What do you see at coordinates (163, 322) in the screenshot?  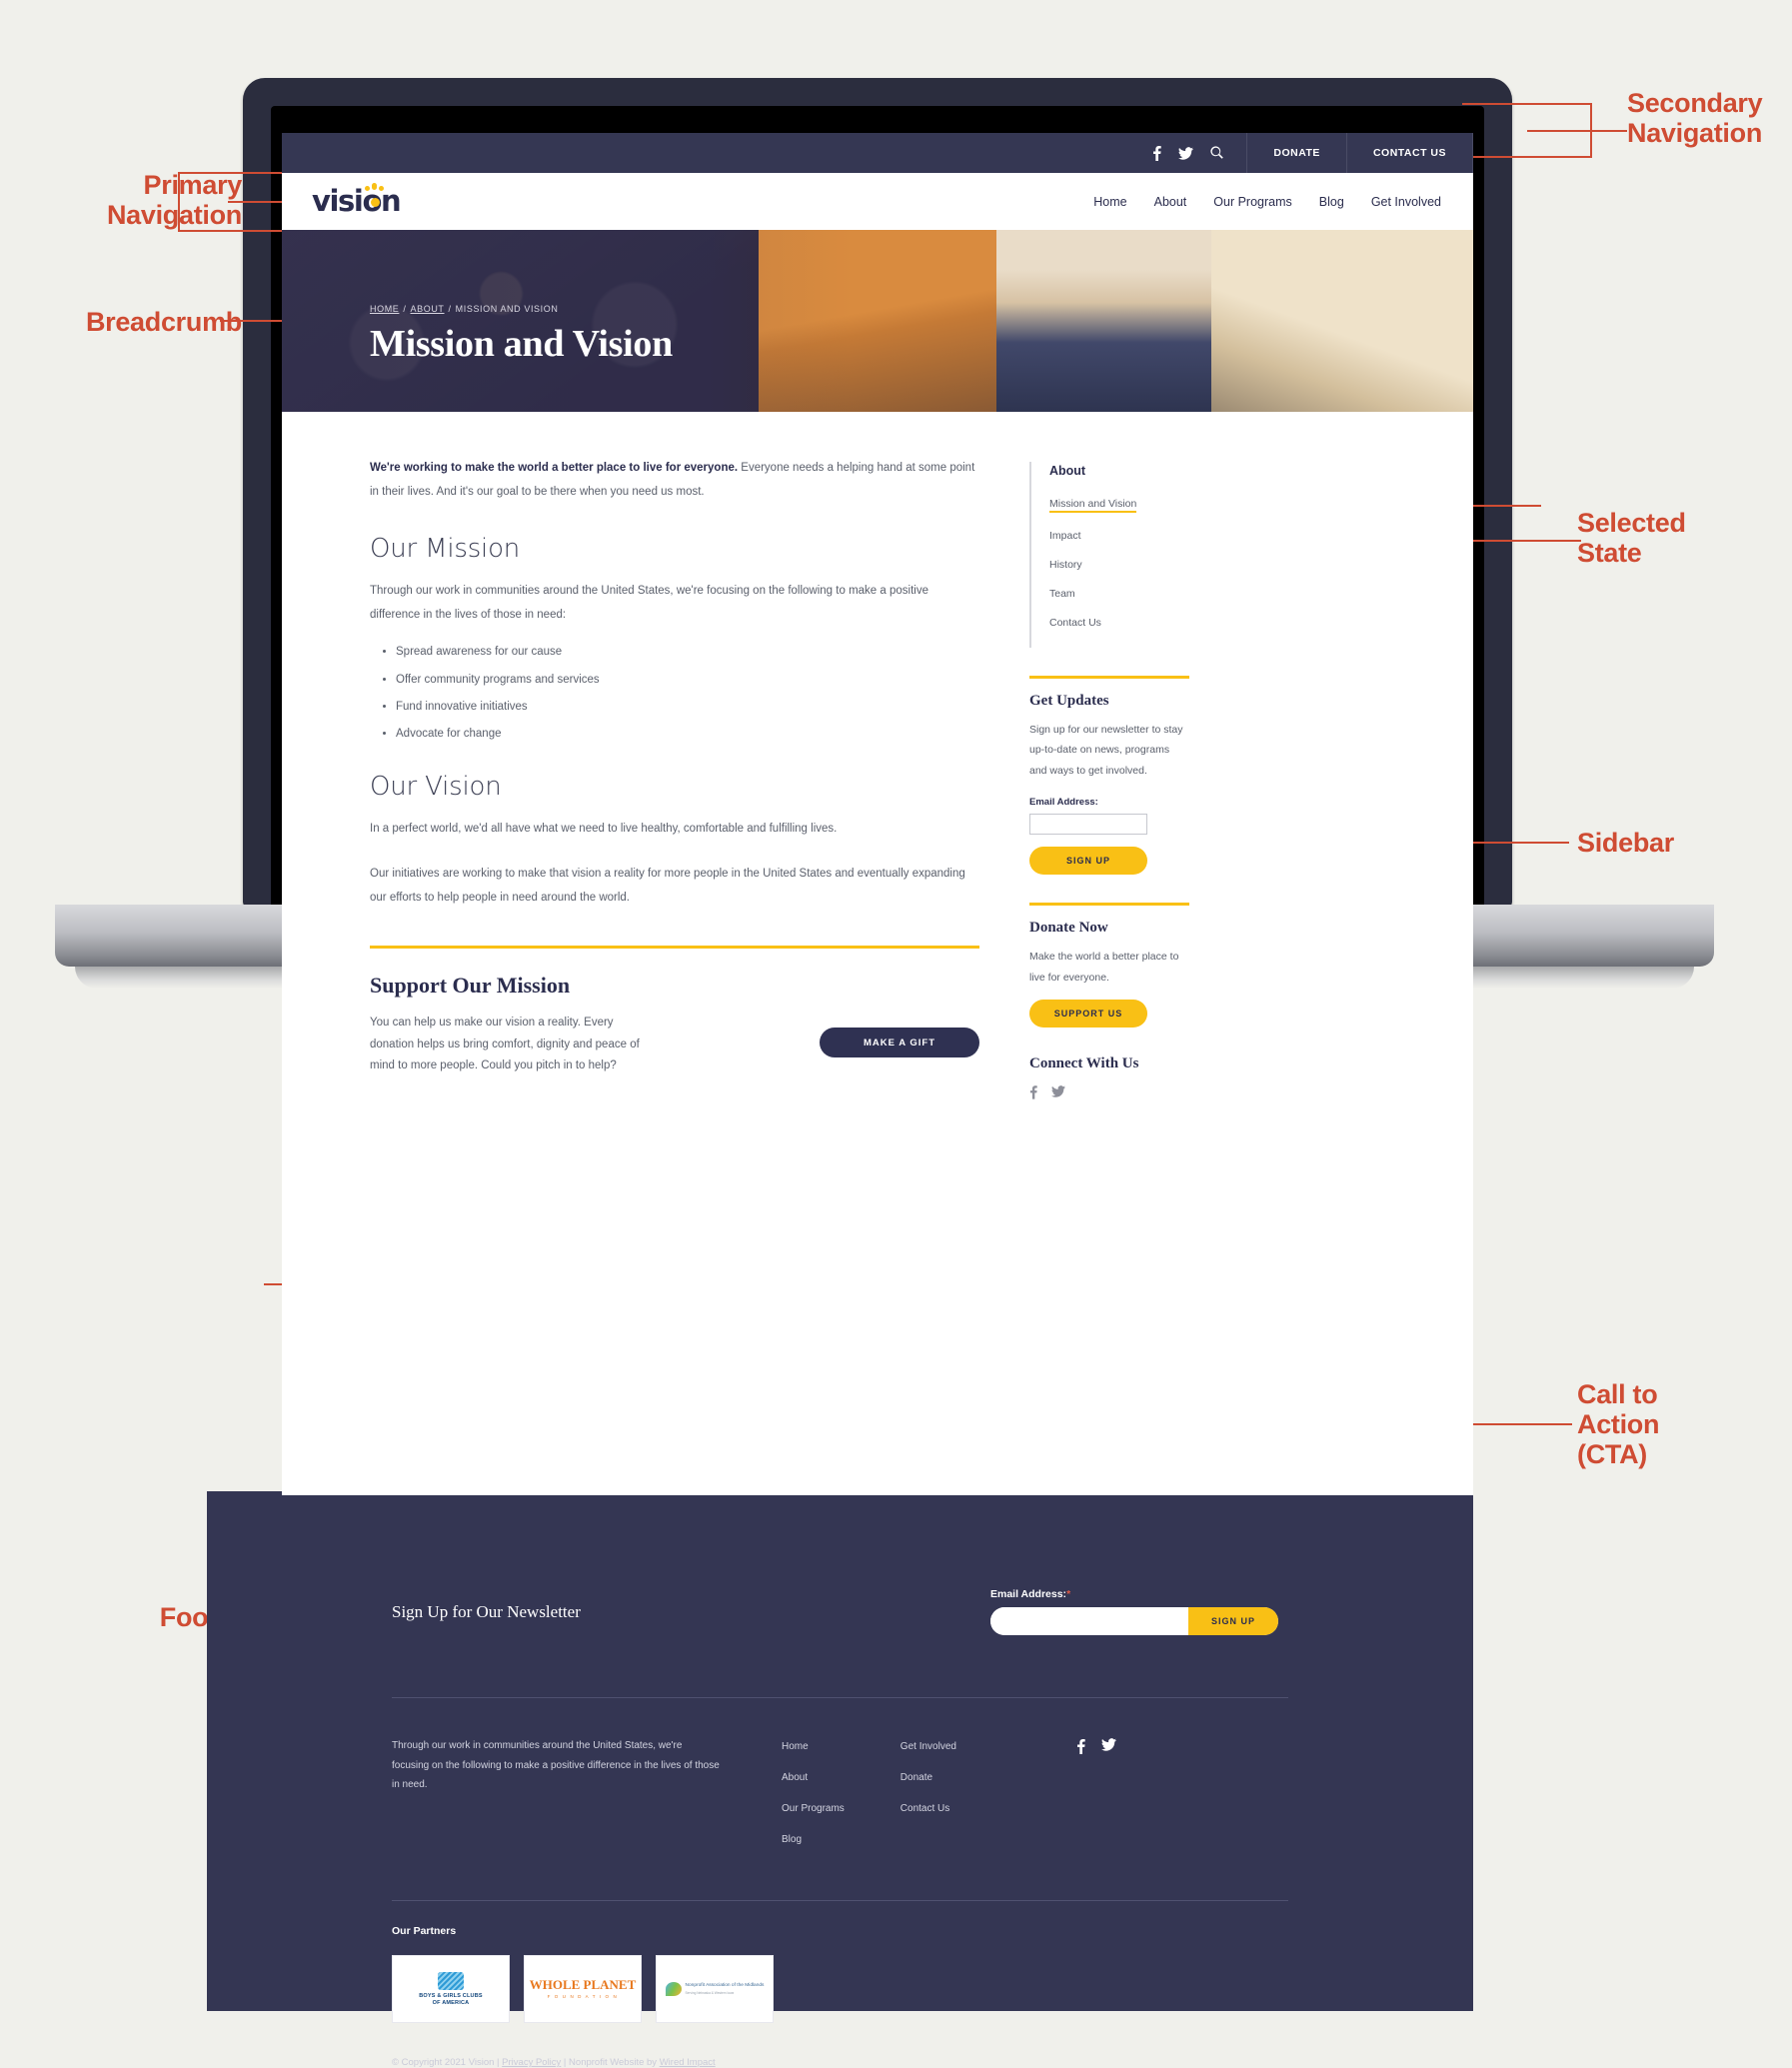 I see `annotation-breadcrumb: Breadcrumb` at bounding box center [163, 322].